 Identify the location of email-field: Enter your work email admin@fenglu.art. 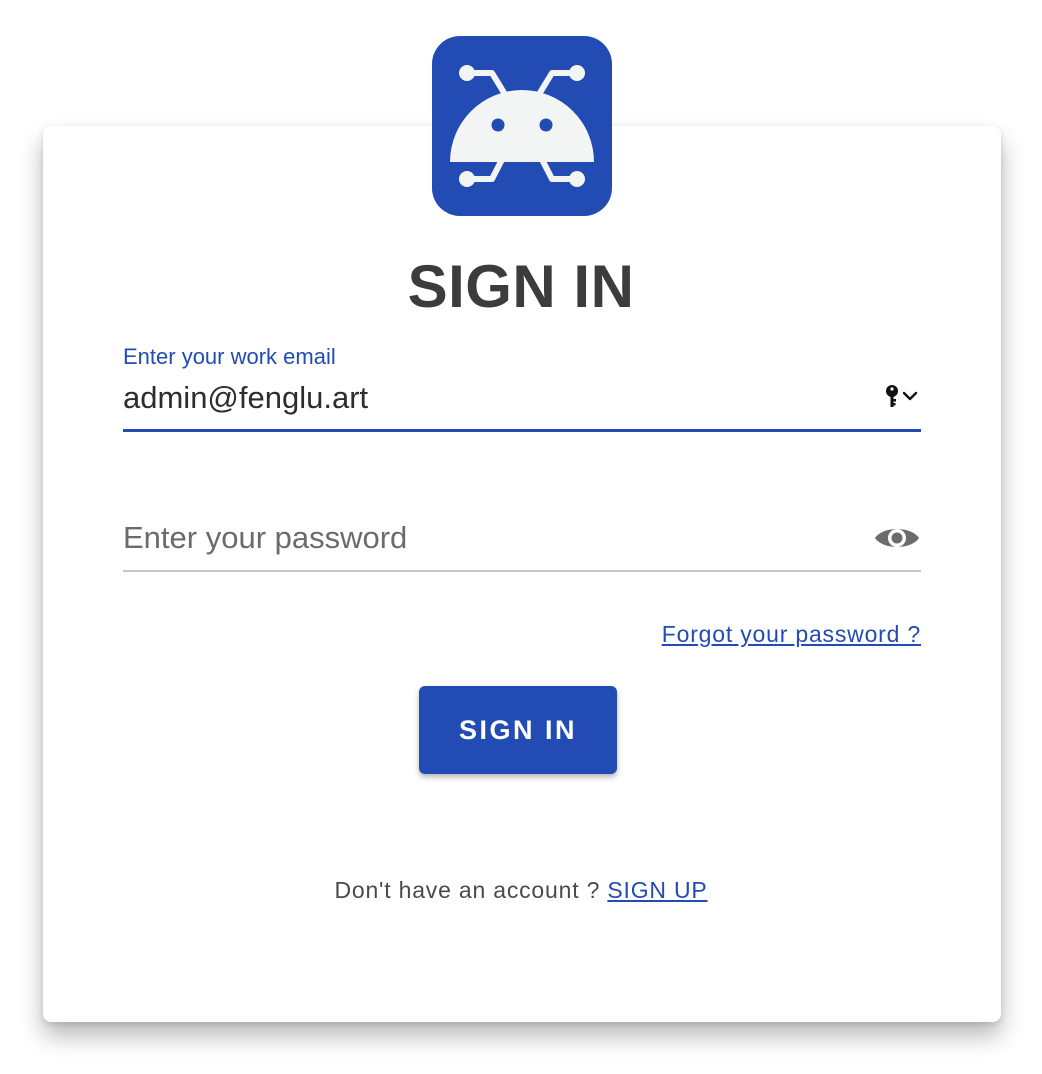
(522, 386).